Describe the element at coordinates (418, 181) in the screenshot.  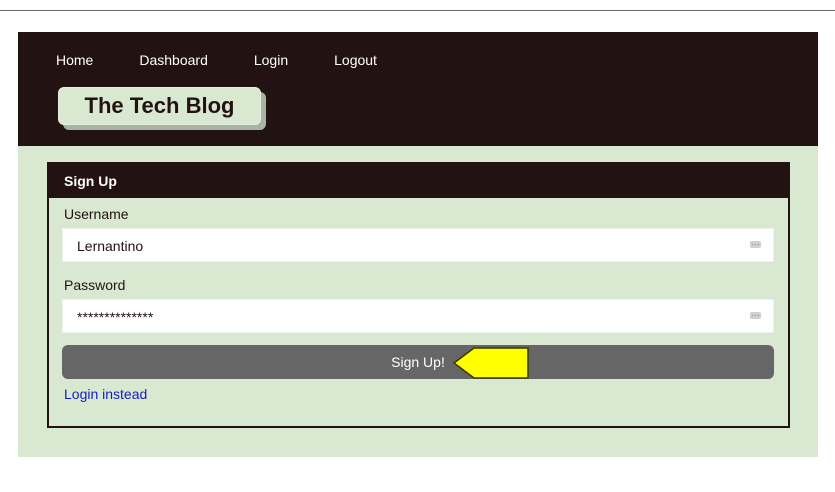
I see `card-header: Sign Up` at that location.